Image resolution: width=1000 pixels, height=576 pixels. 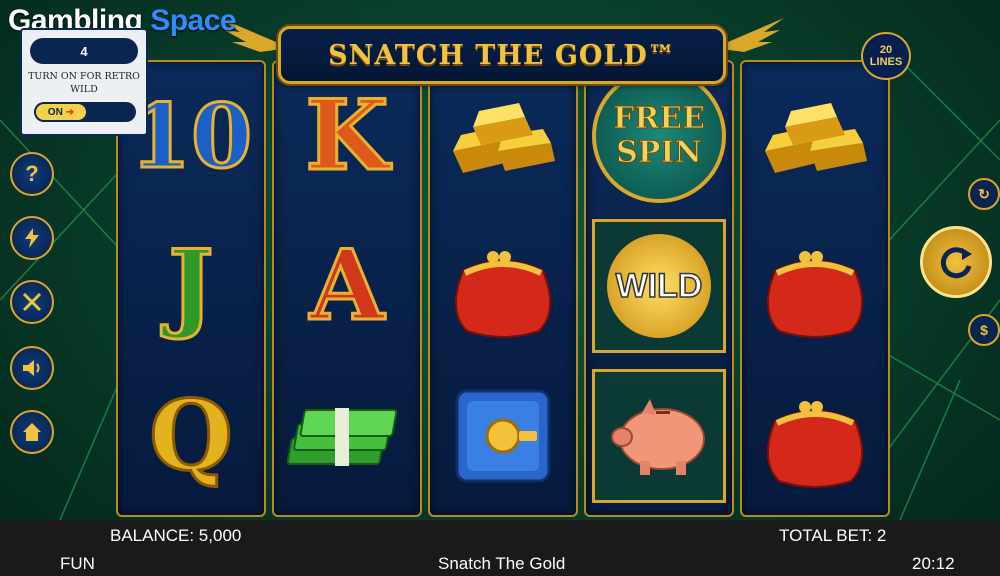 I want to click on mode-text: FUN, so click(x=77, y=563).